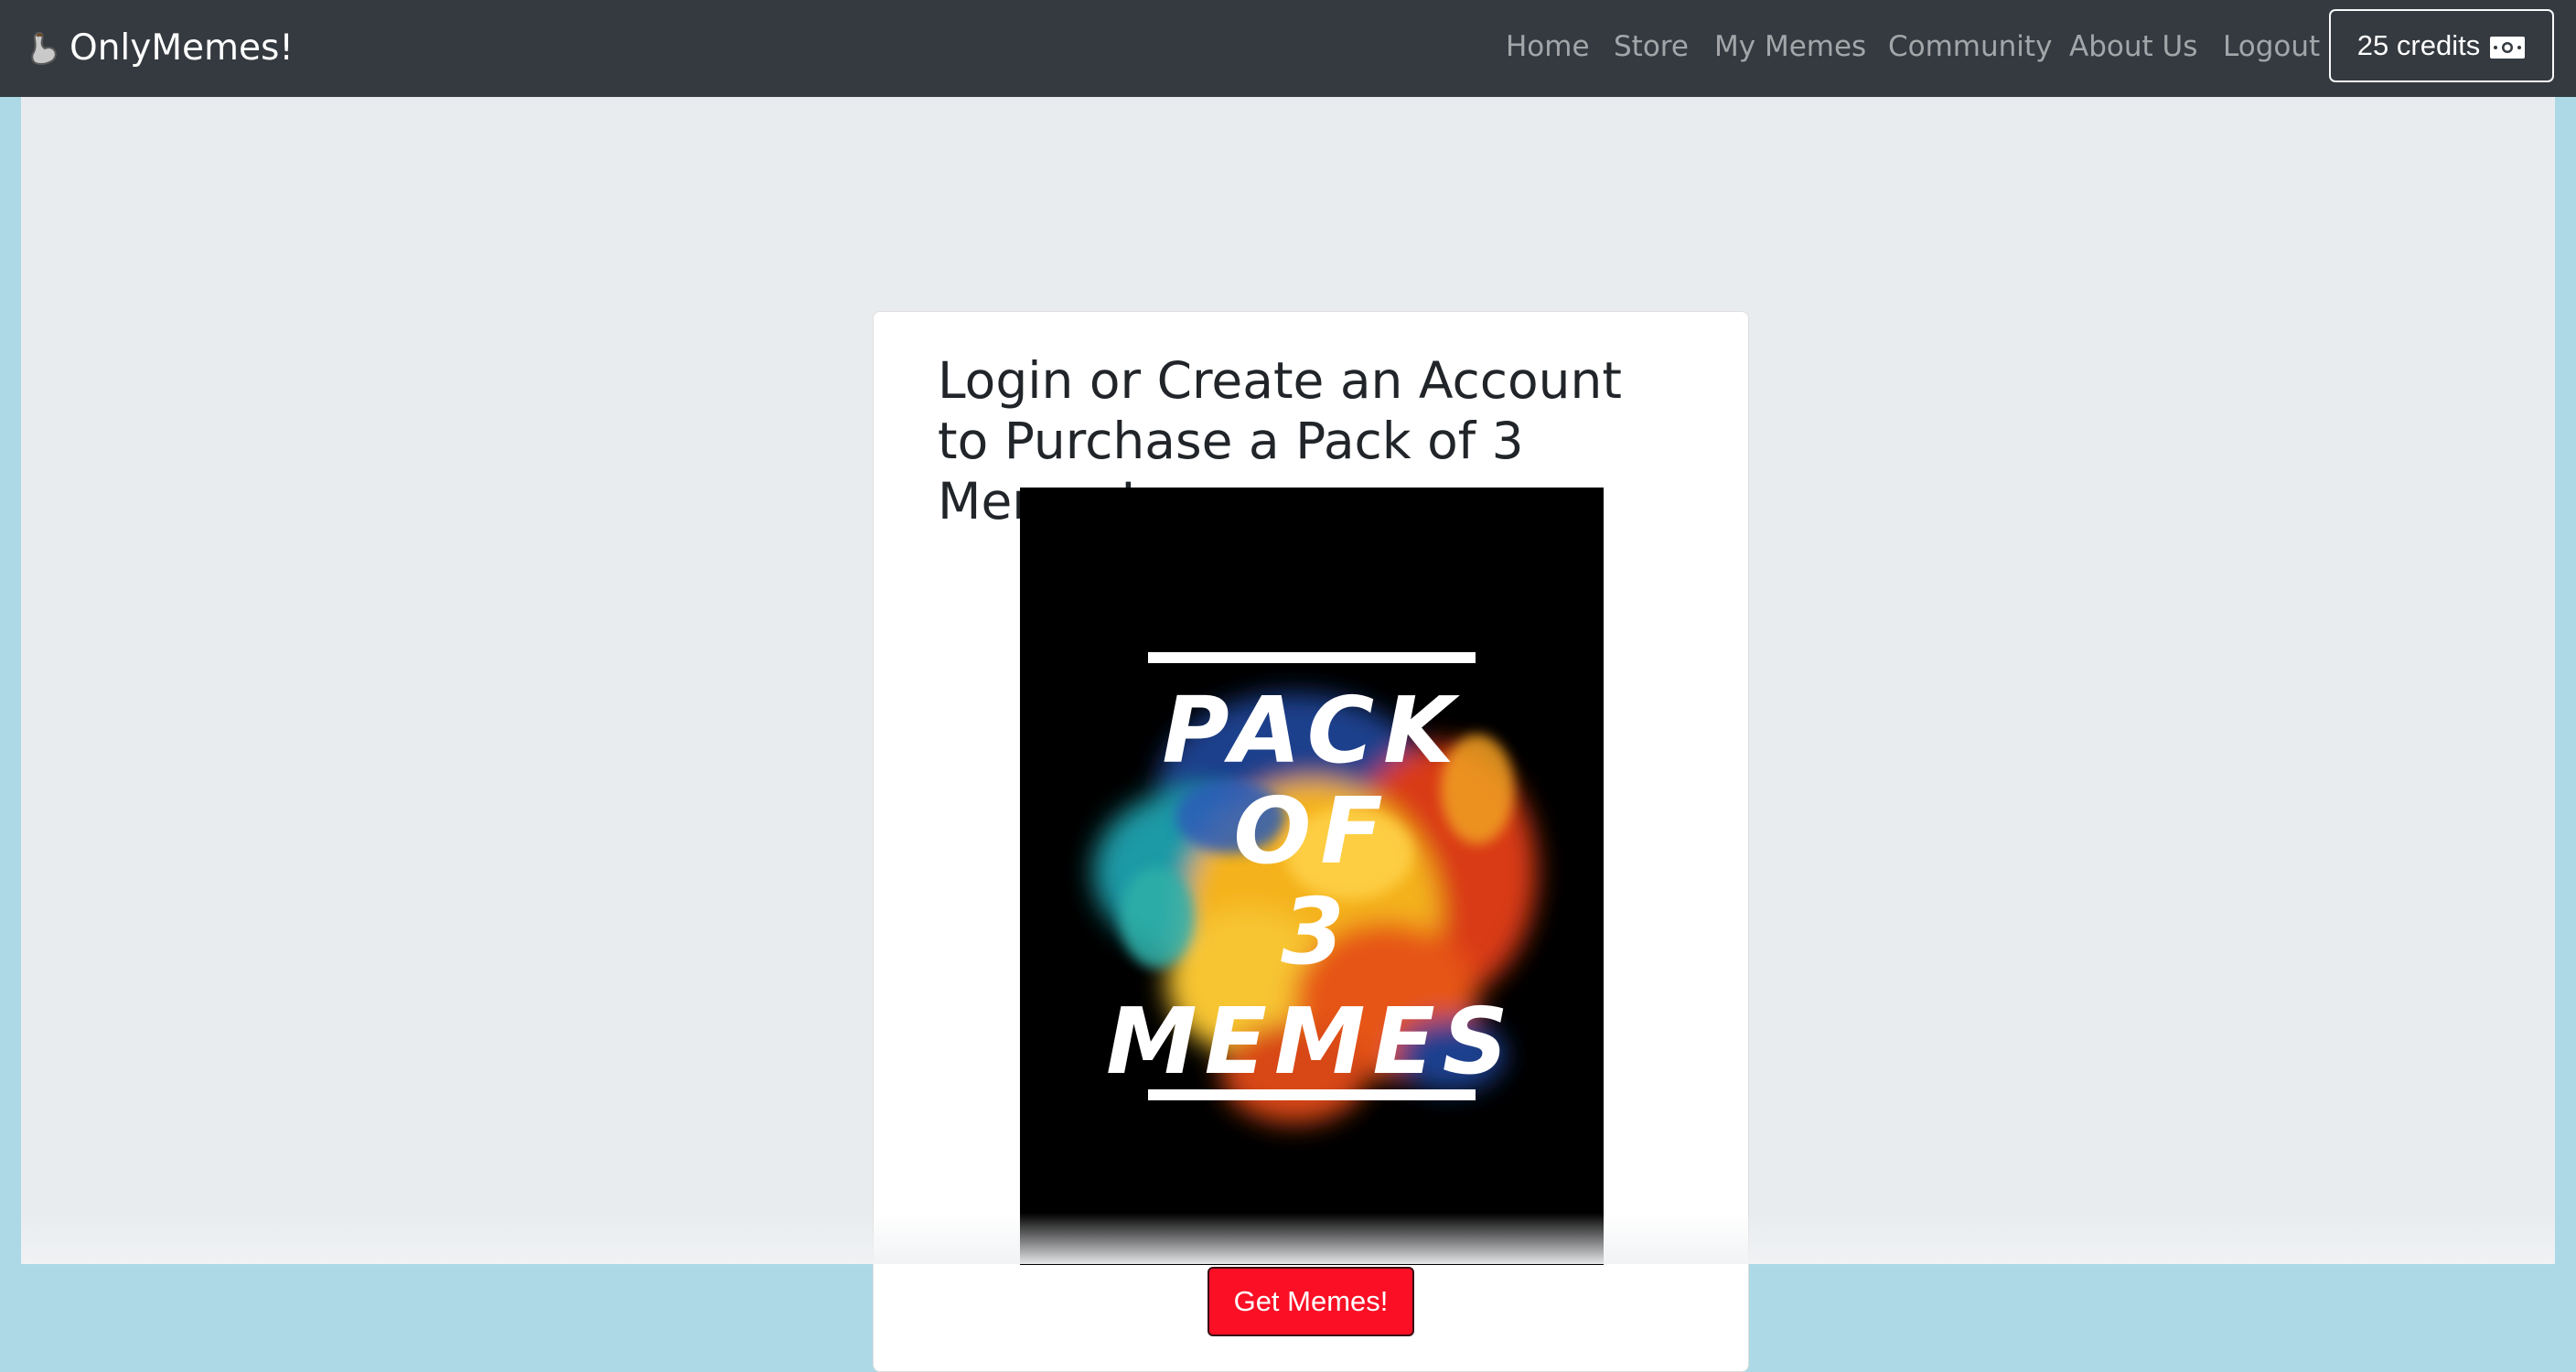 The width and height of the screenshot is (2576, 1372). I want to click on meme-pack-image: PACK OF 3 MEMES, so click(1312, 876).